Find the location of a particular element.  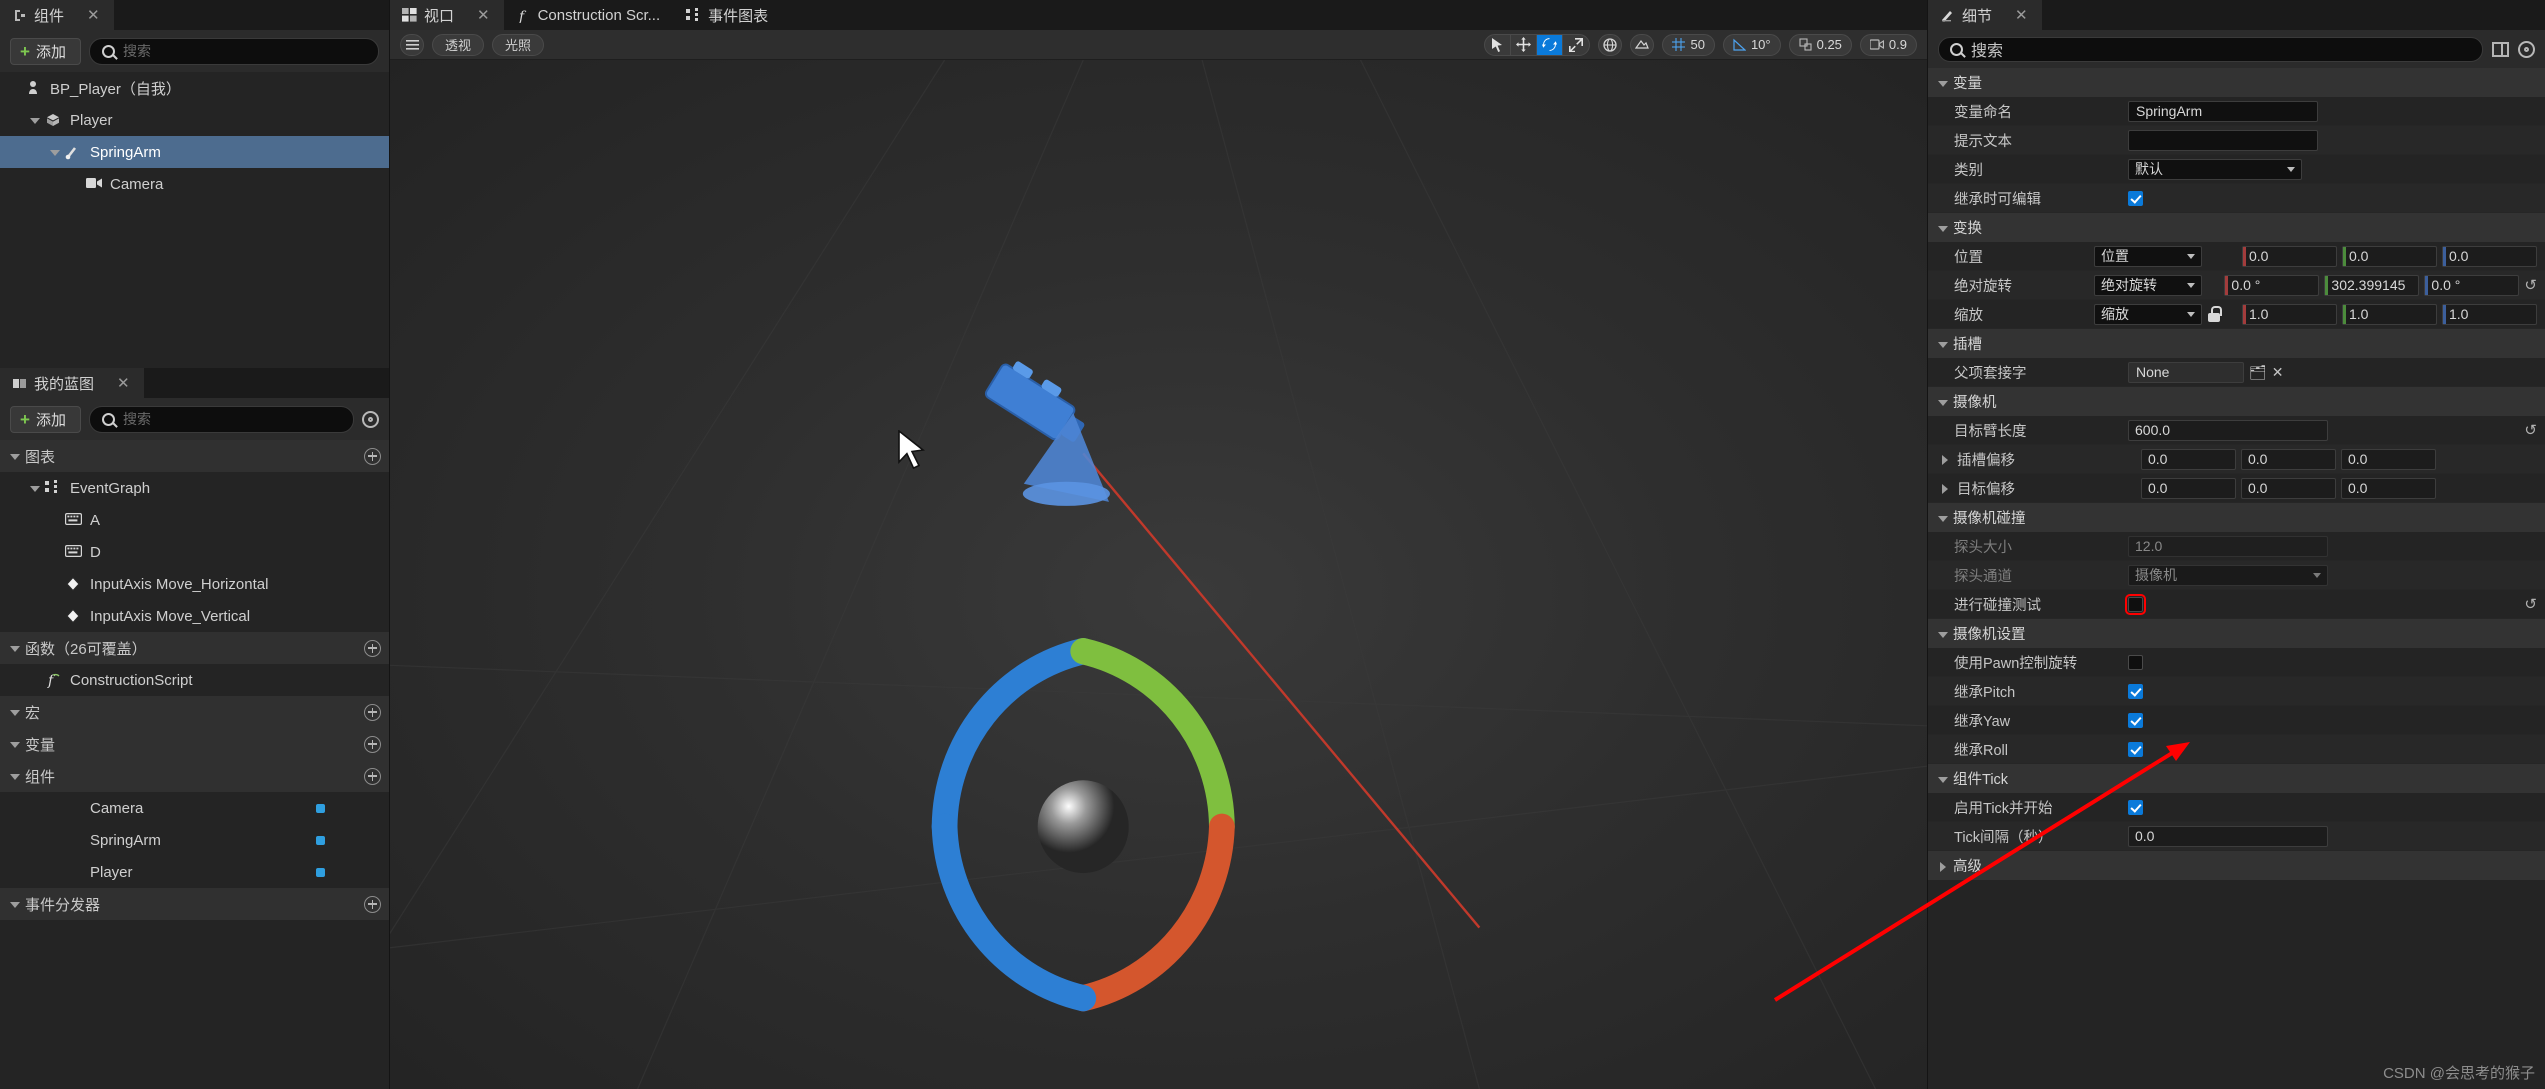

component-tree-item: Player is located at coordinates (194, 120).